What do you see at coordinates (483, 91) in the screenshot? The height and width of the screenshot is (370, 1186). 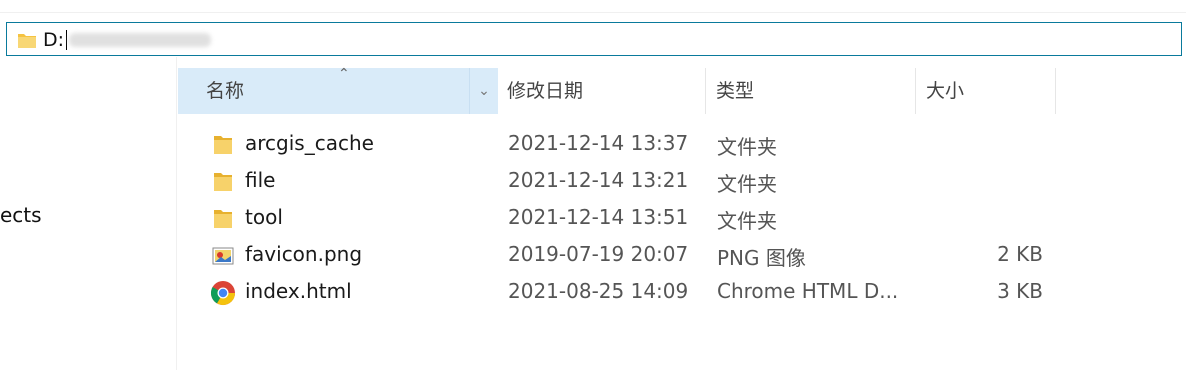 I see `chevron-down-icon: ⌄` at bounding box center [483, 91].